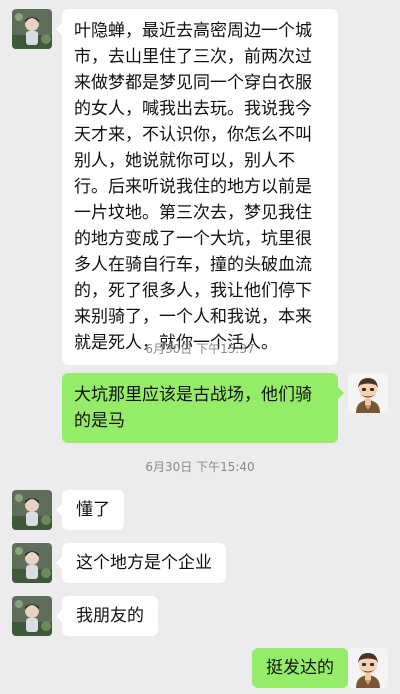  I want to click on message-timestamp: 6月30日 下午15:40, so click(200, 467).